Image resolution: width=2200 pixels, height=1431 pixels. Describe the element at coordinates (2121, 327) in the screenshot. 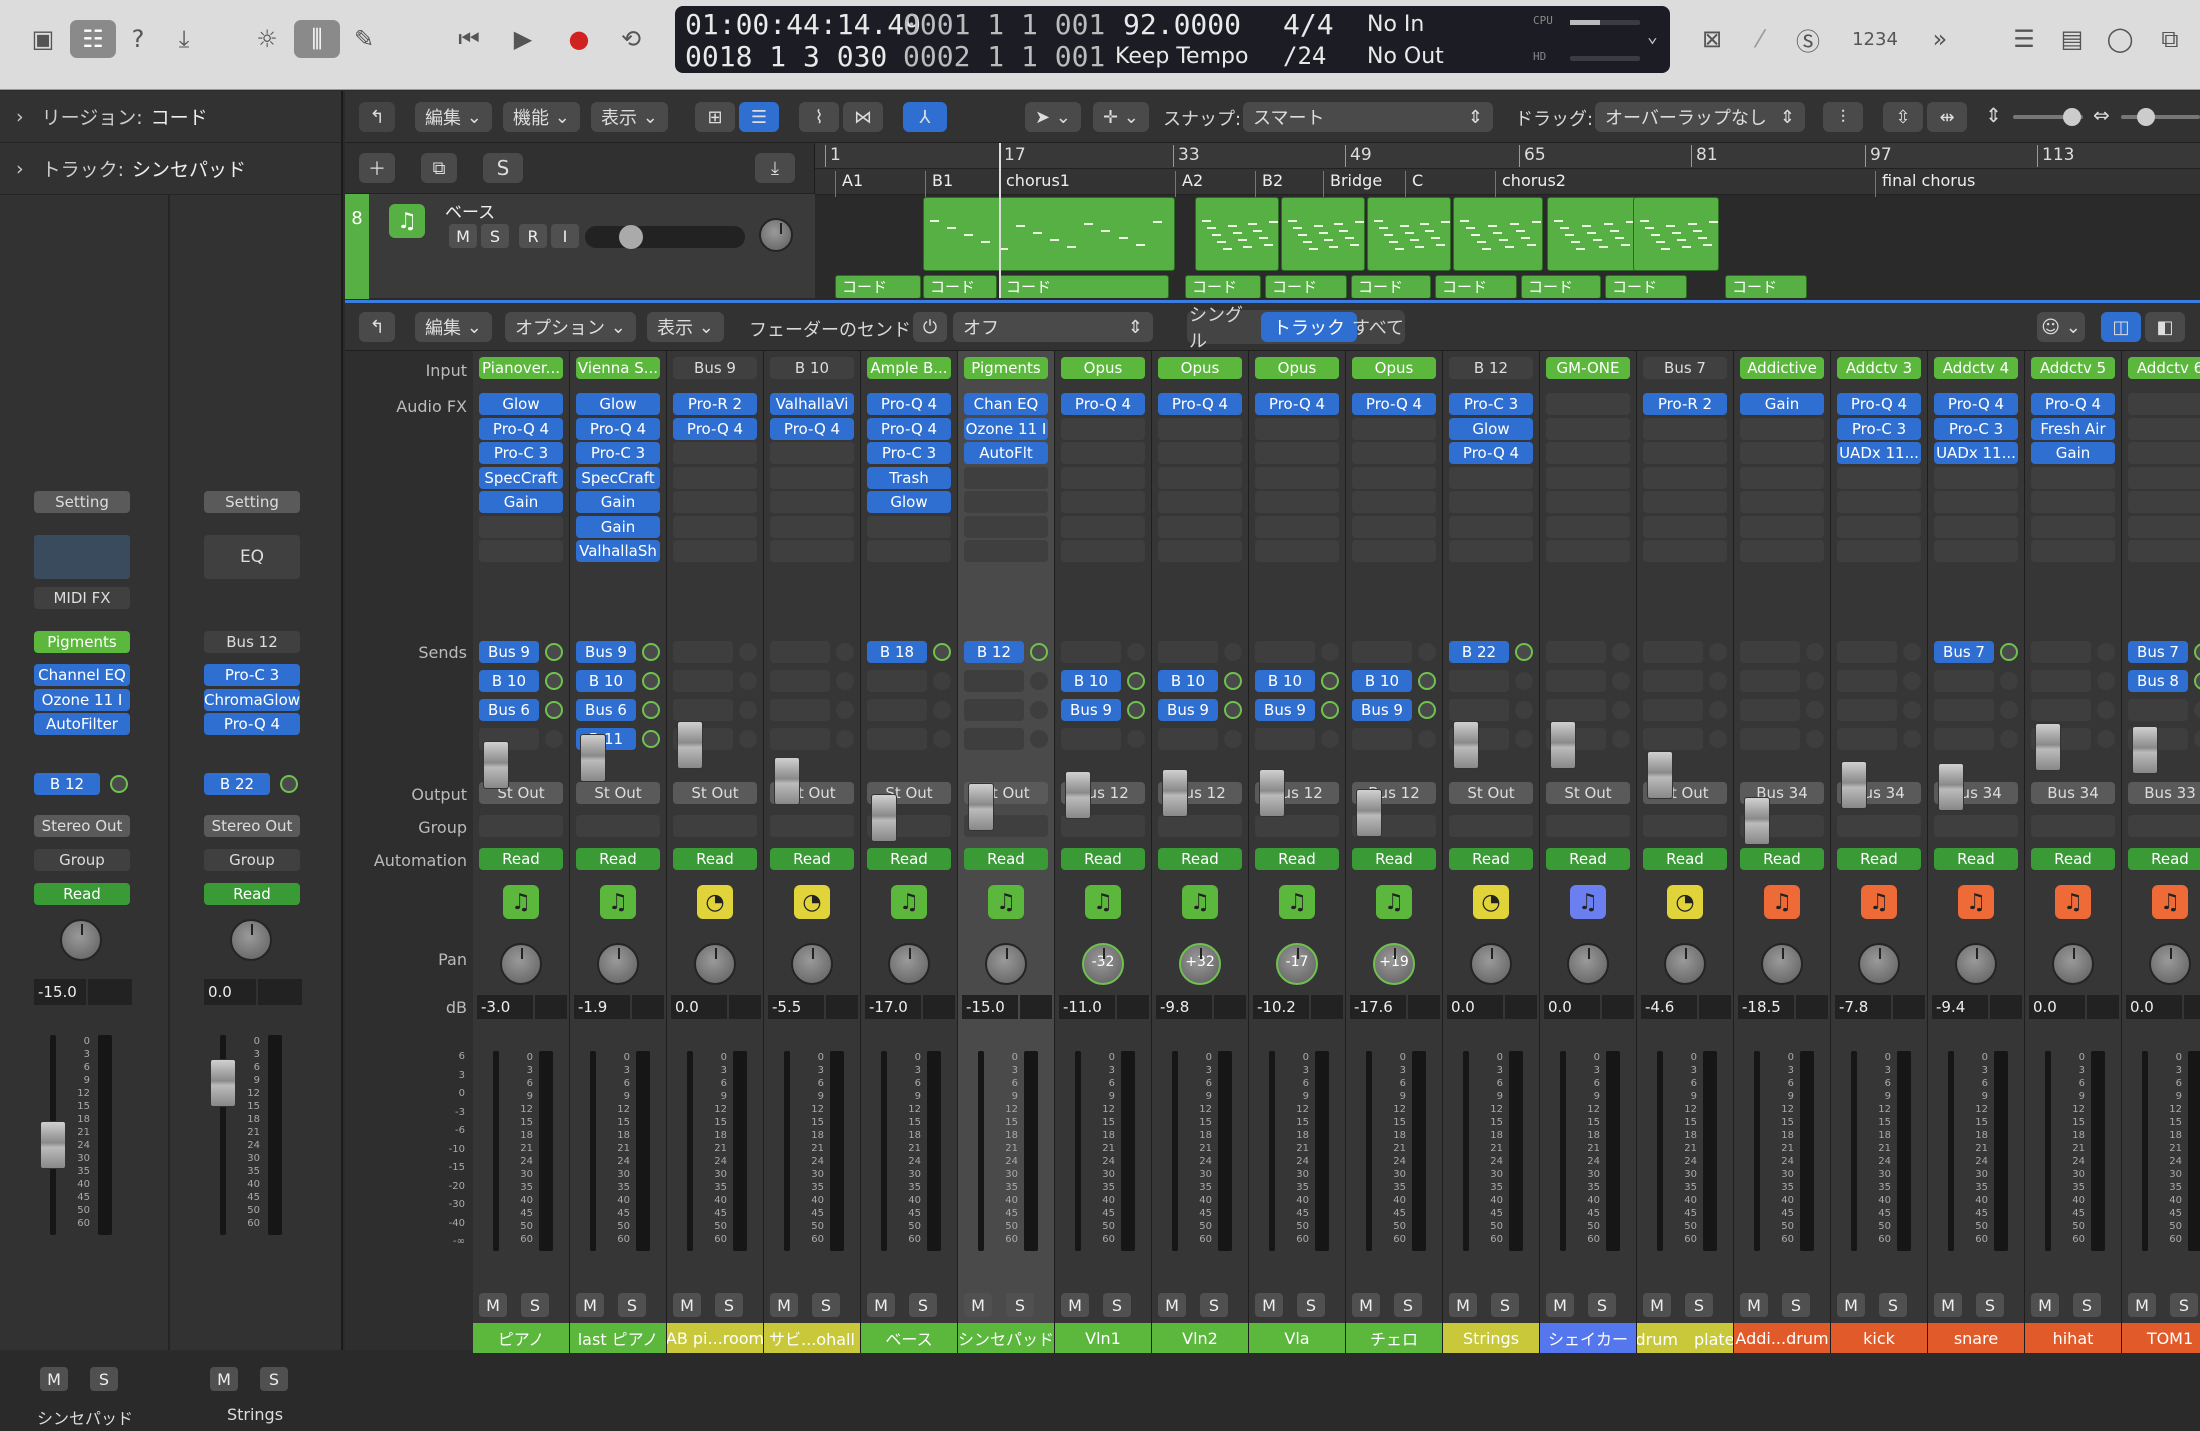

I see `wide-strips-icon: ◫` at that location.